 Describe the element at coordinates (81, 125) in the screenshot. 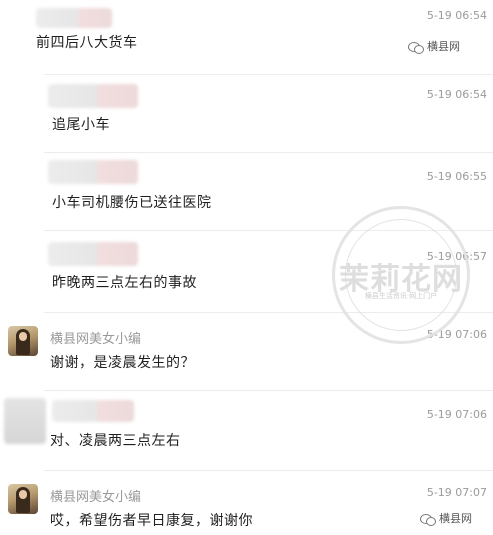

I see `comment-text: 追尾小车` at that location.